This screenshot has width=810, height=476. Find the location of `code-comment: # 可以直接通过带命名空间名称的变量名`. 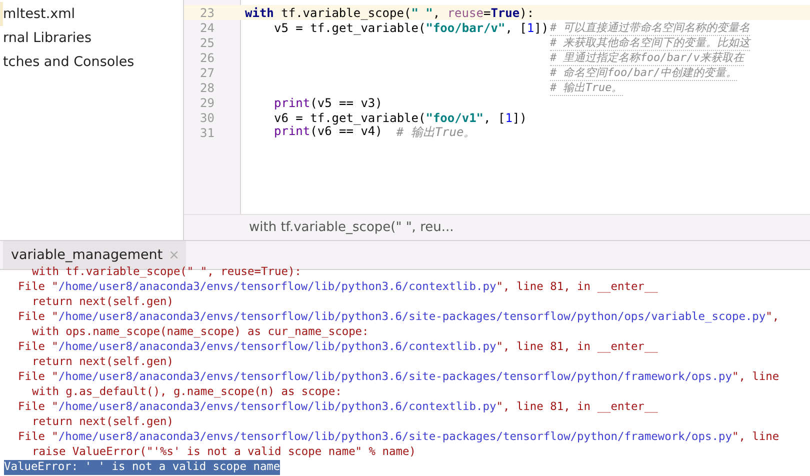

code-comment: # 可以直接通过带命名空间名称的变量名 is located at coordinates (650, 28).